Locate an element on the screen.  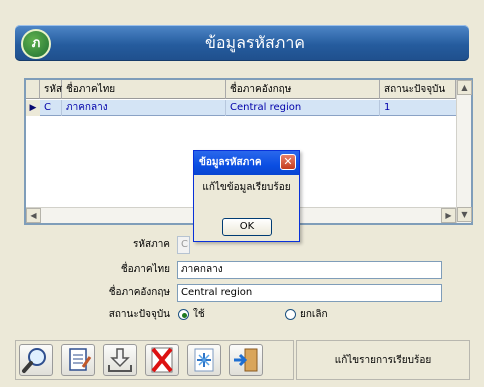
app-logo-icon: ภ is located at coordinates (36, 44).